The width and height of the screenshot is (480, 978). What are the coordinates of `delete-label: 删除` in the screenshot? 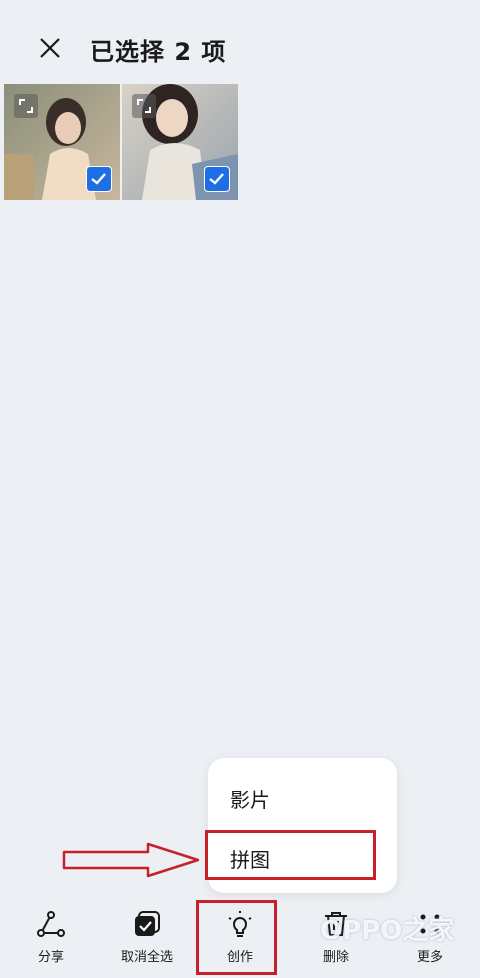 It's located at (335, 957).